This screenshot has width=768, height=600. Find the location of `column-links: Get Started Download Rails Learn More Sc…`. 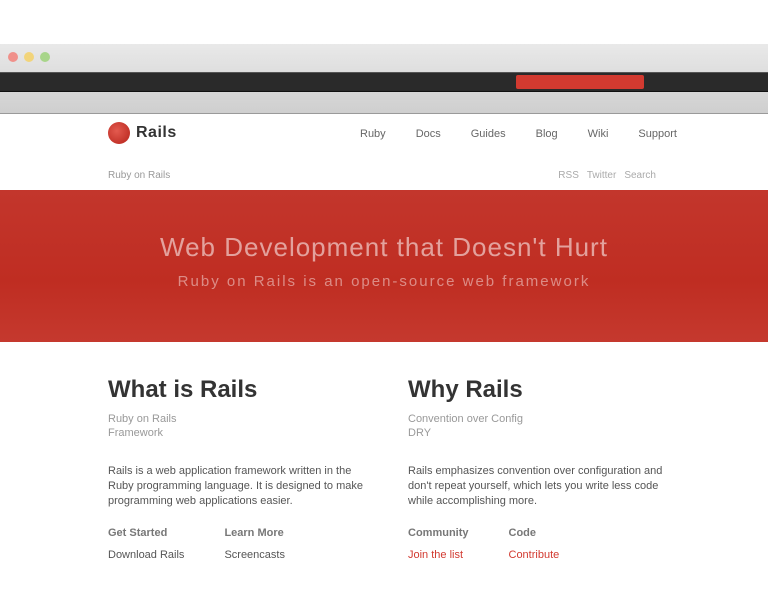

column-links: Get Started Download Rails Learn More Sc… is located at coordinates (238, 544).